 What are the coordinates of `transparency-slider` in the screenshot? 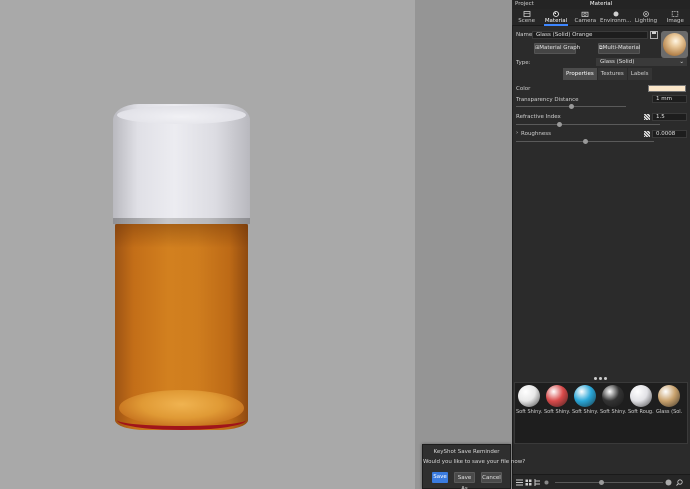 It's located at (571, 106).